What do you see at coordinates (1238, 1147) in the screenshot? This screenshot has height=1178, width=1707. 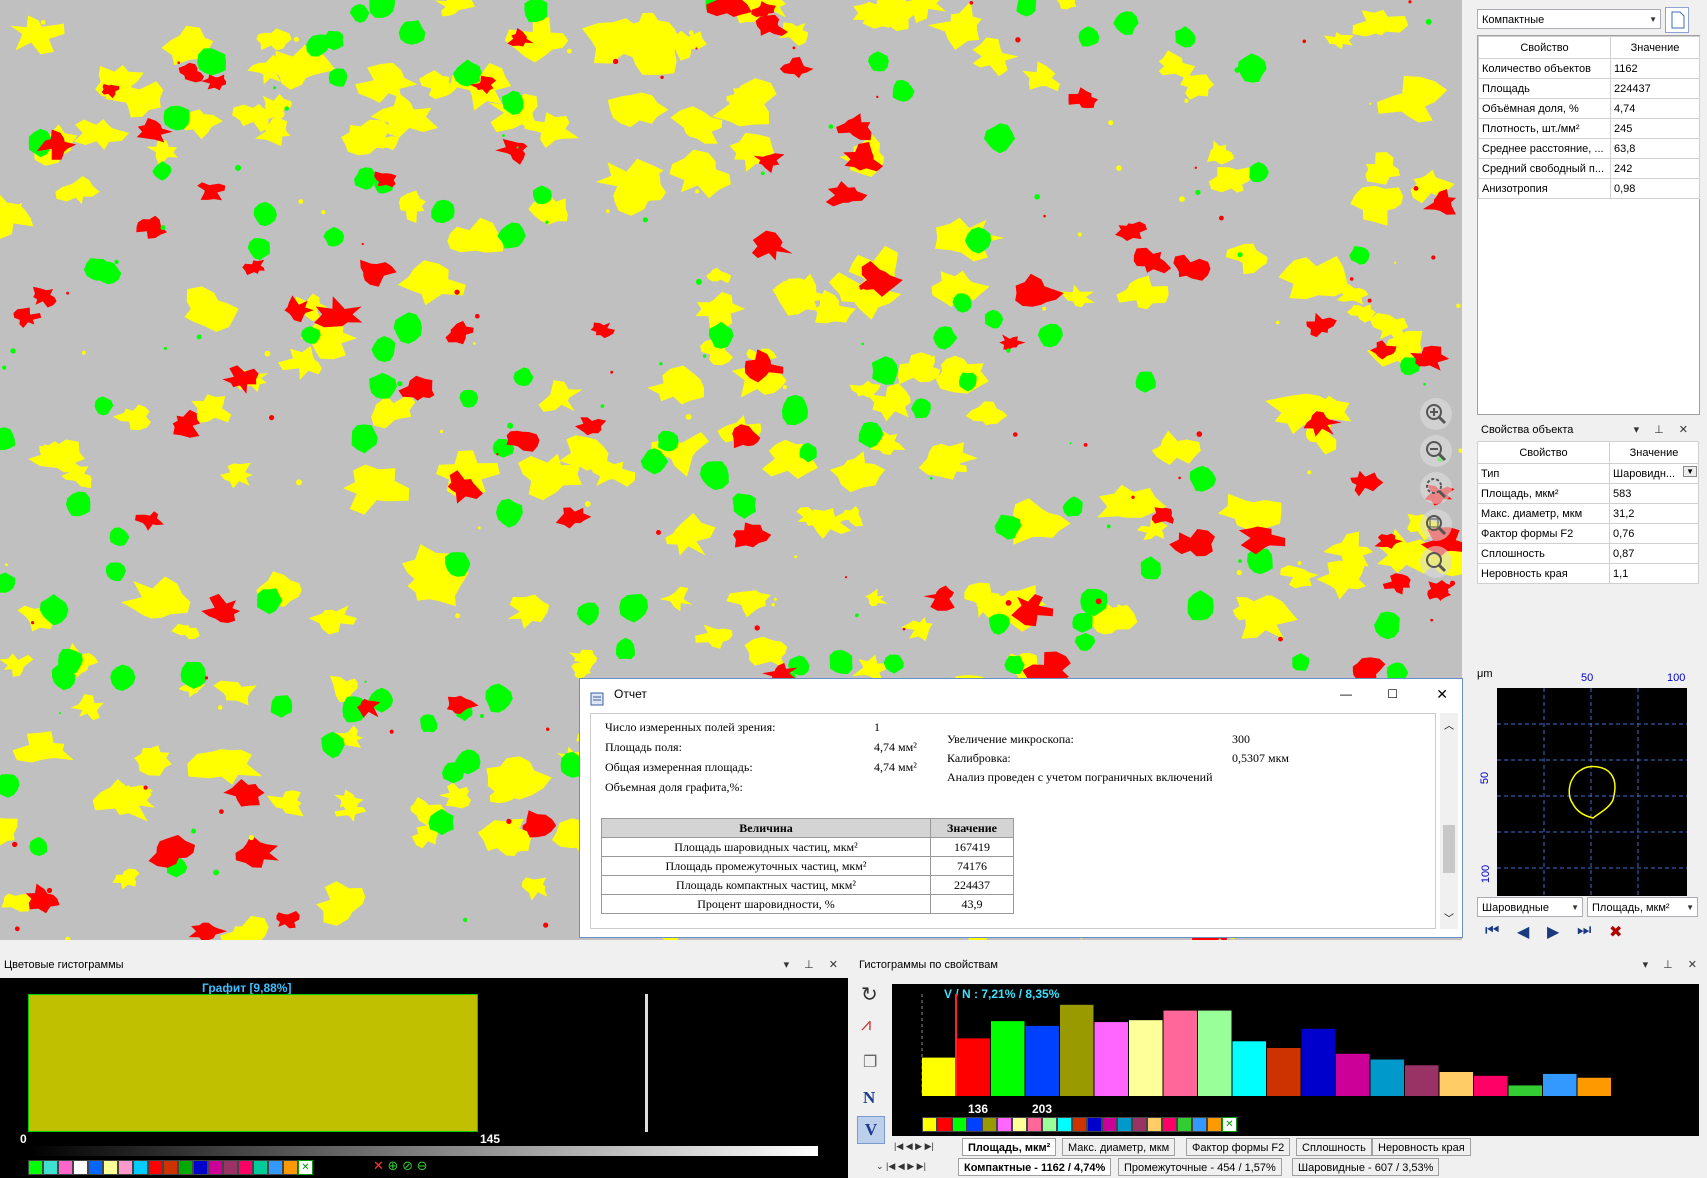 I see `tab-2: Фактор формы F2` at bounding box center [1238, 1147].